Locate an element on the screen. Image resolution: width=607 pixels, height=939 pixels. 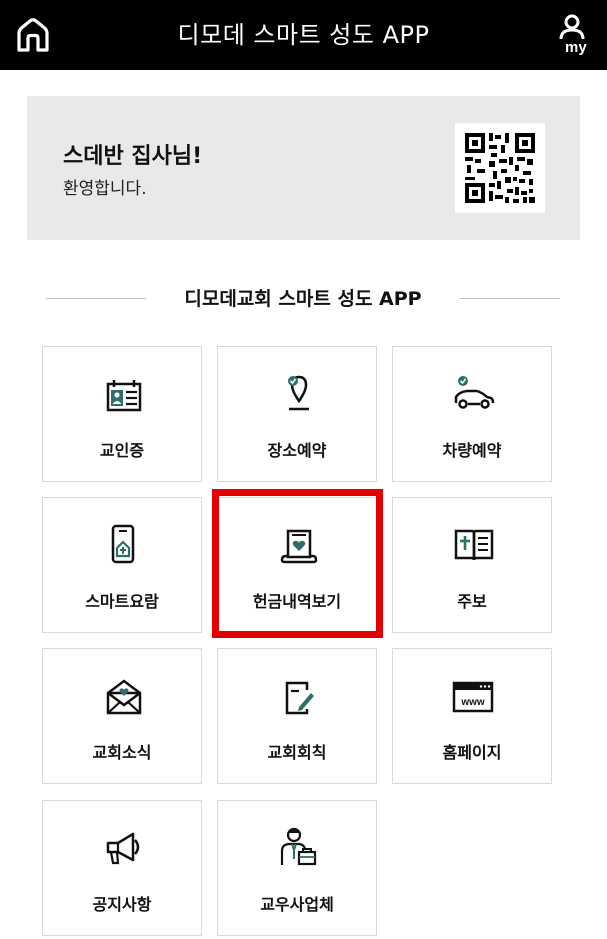
menu-item-label: 홈페이지 is located at coordinates (472, 752).